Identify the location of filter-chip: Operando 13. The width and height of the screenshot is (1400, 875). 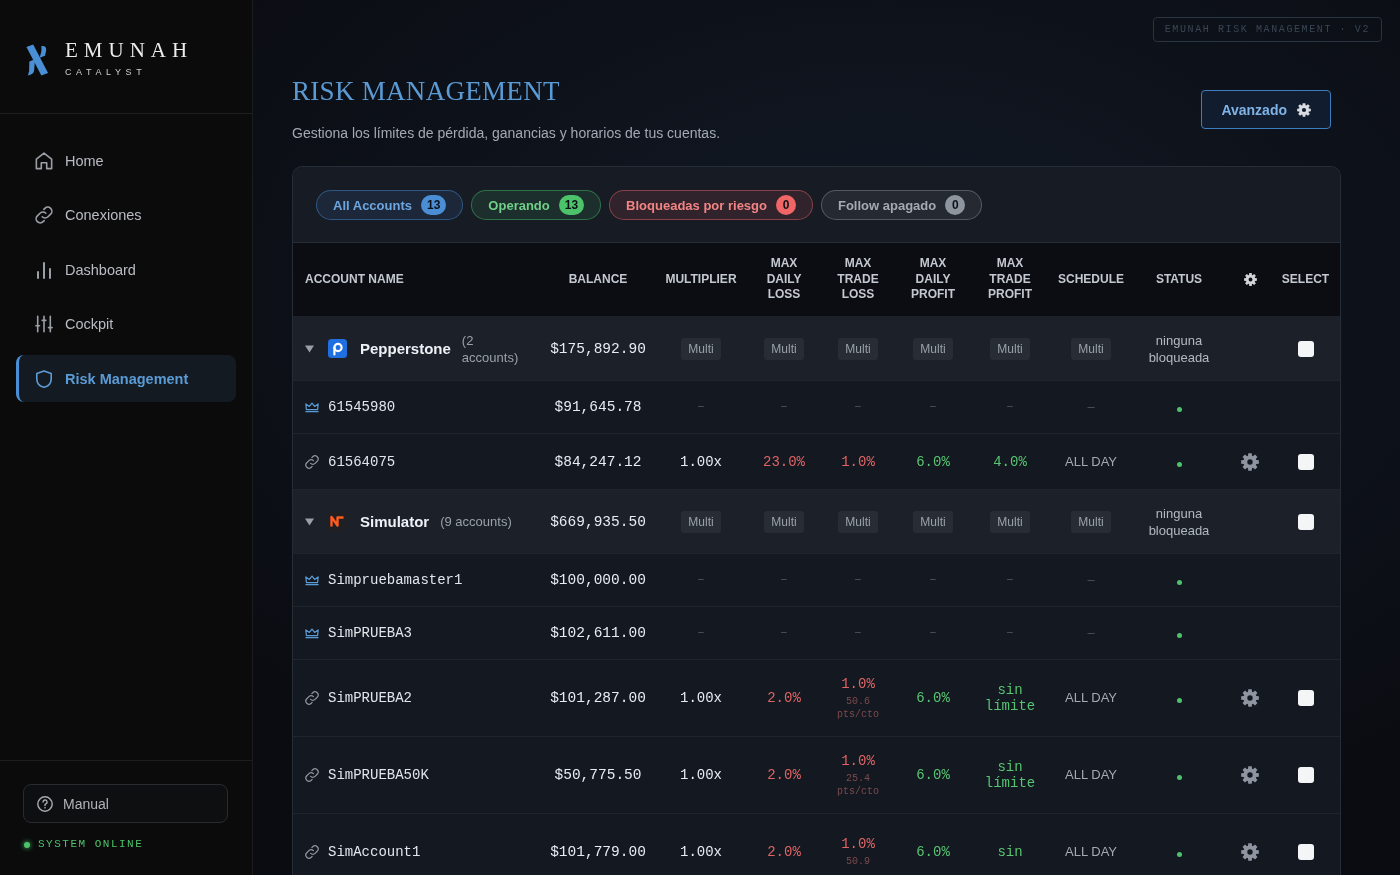
(536, 205).